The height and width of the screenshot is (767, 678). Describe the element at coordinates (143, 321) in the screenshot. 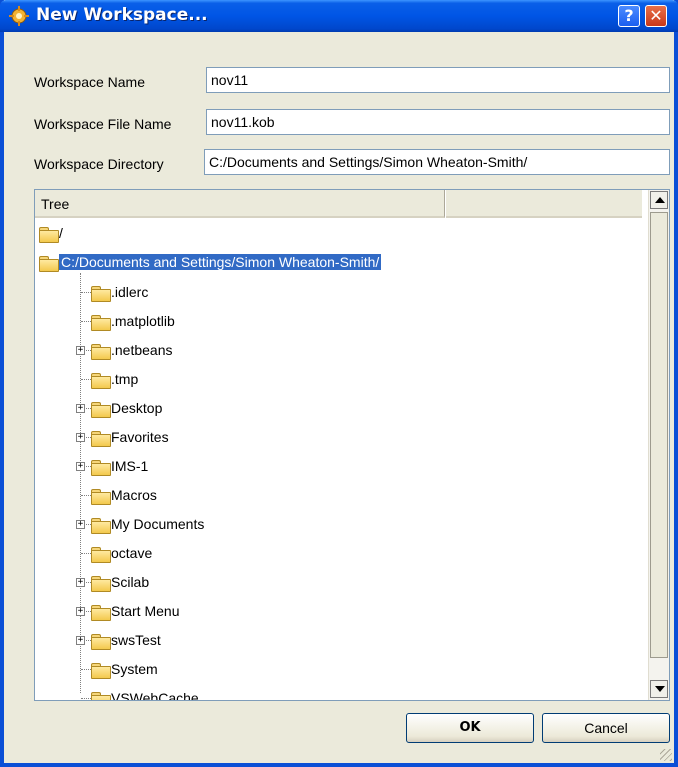

I see `tree-node-label: .matplotlib` at that location.